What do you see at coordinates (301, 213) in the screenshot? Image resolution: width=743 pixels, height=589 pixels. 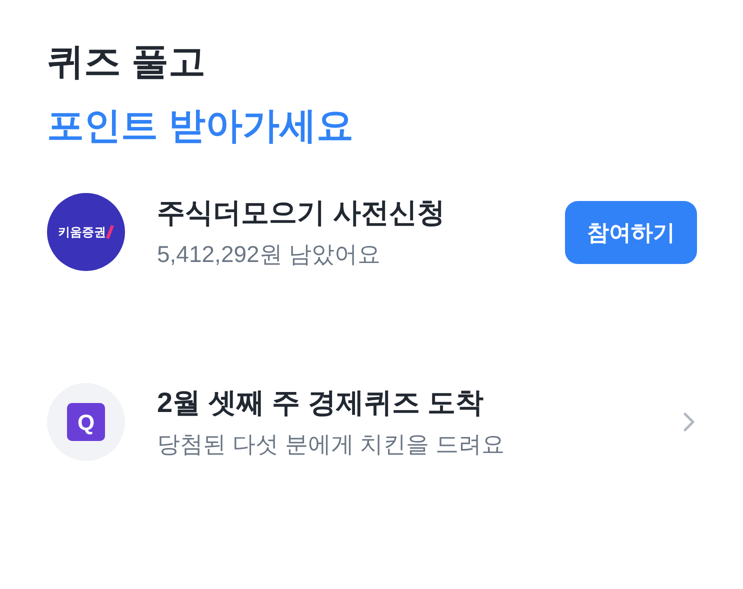 I see `item-title: 주식더모으기 사전신청` at bounding box center [301, 213].